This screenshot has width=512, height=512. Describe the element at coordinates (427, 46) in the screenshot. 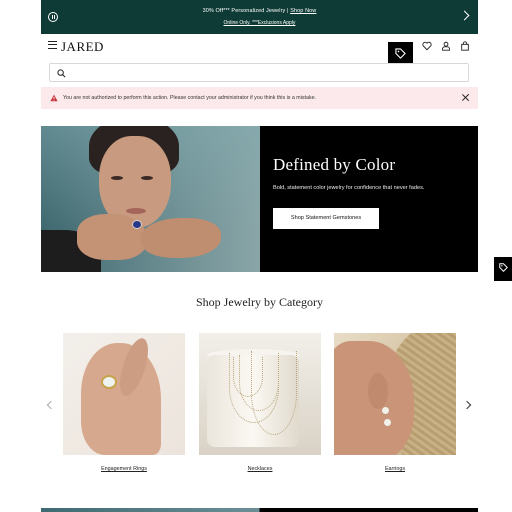

I see `heart-icon` at that location.